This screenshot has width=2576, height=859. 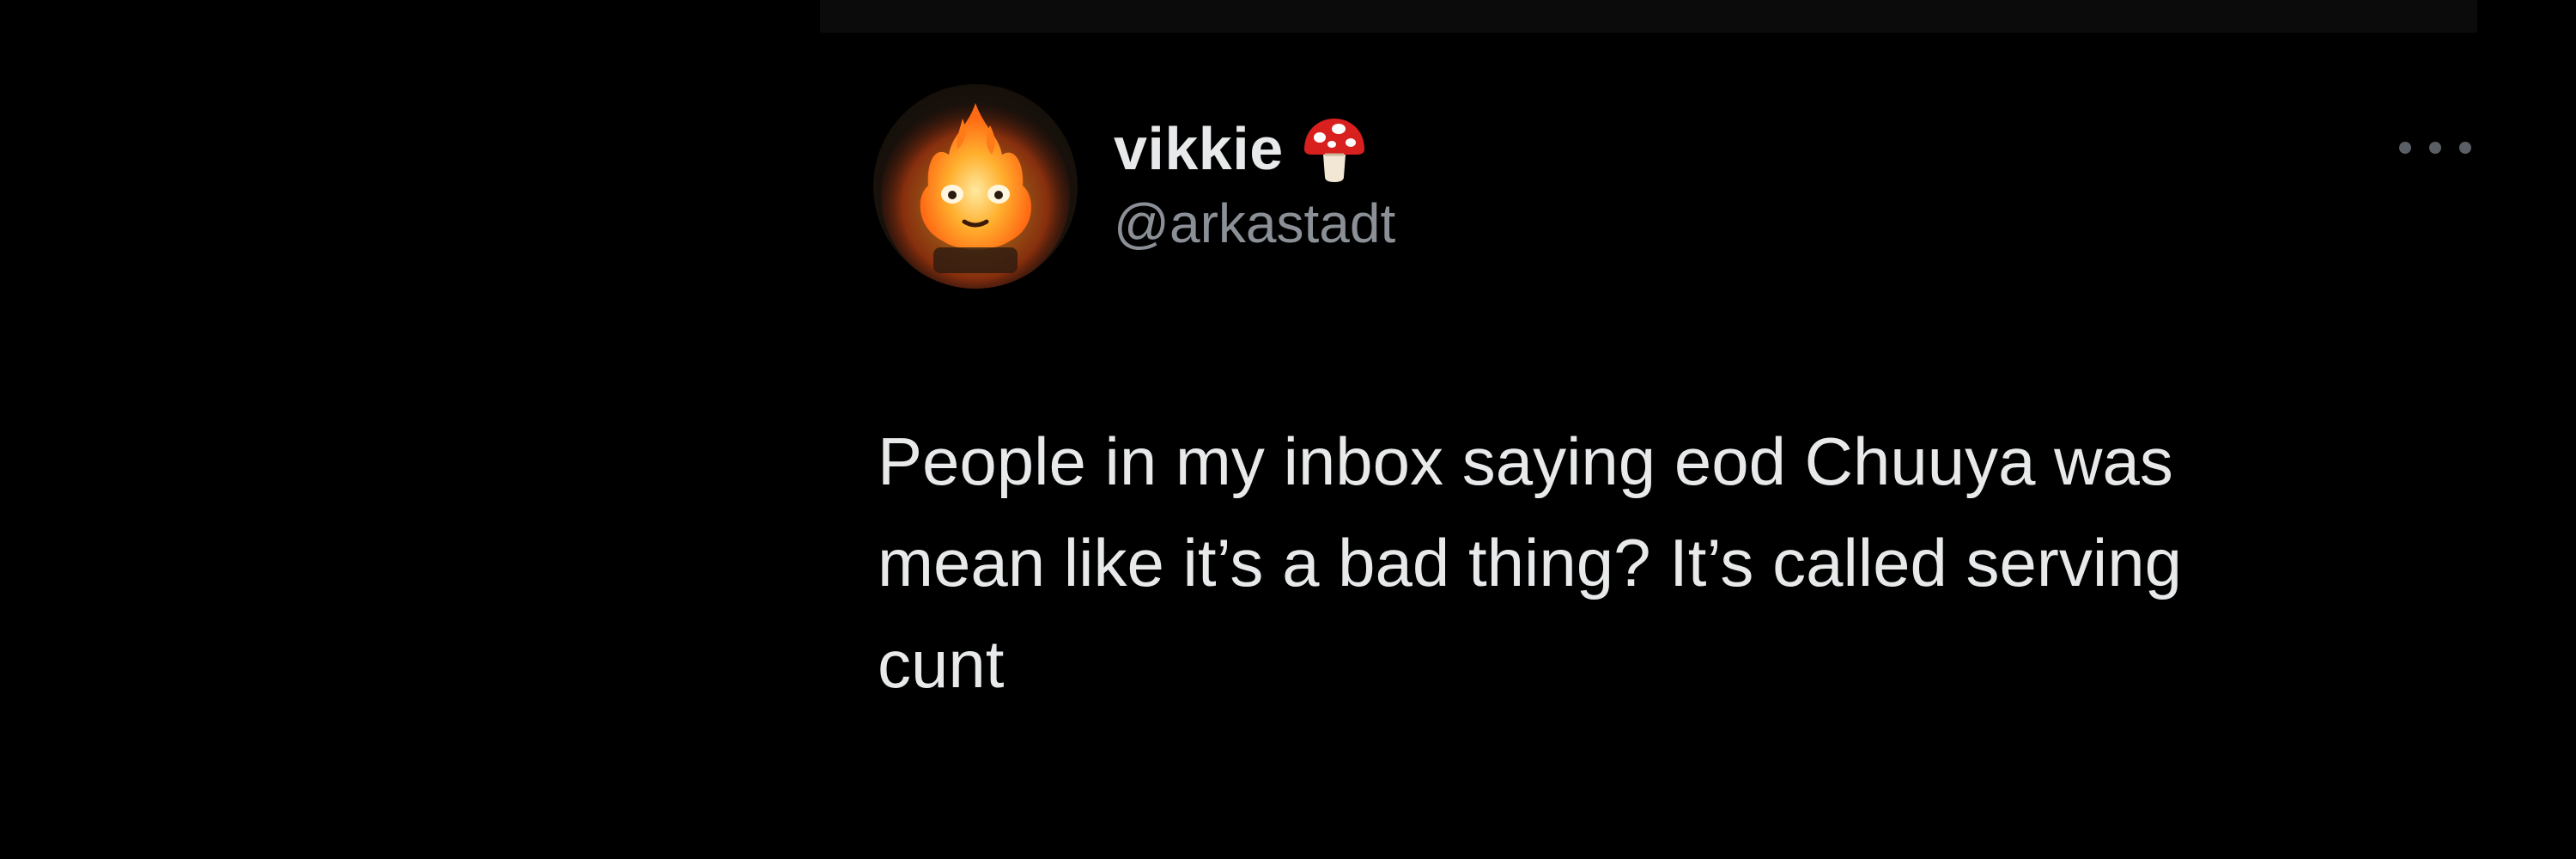 I want to click on author-handle: @arkastadt, so click(x=1254, y=224).